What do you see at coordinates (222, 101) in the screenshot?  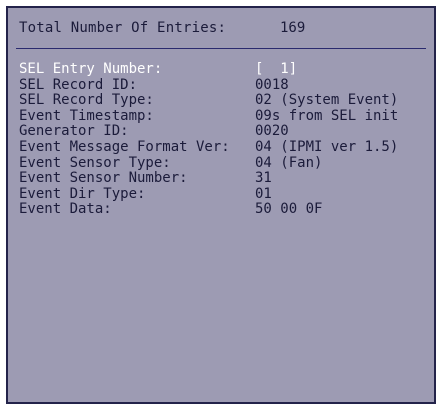 I see `sel-record-type-row: SEL Record Type: 02 (System Event)` at bounding box center [222, 101].